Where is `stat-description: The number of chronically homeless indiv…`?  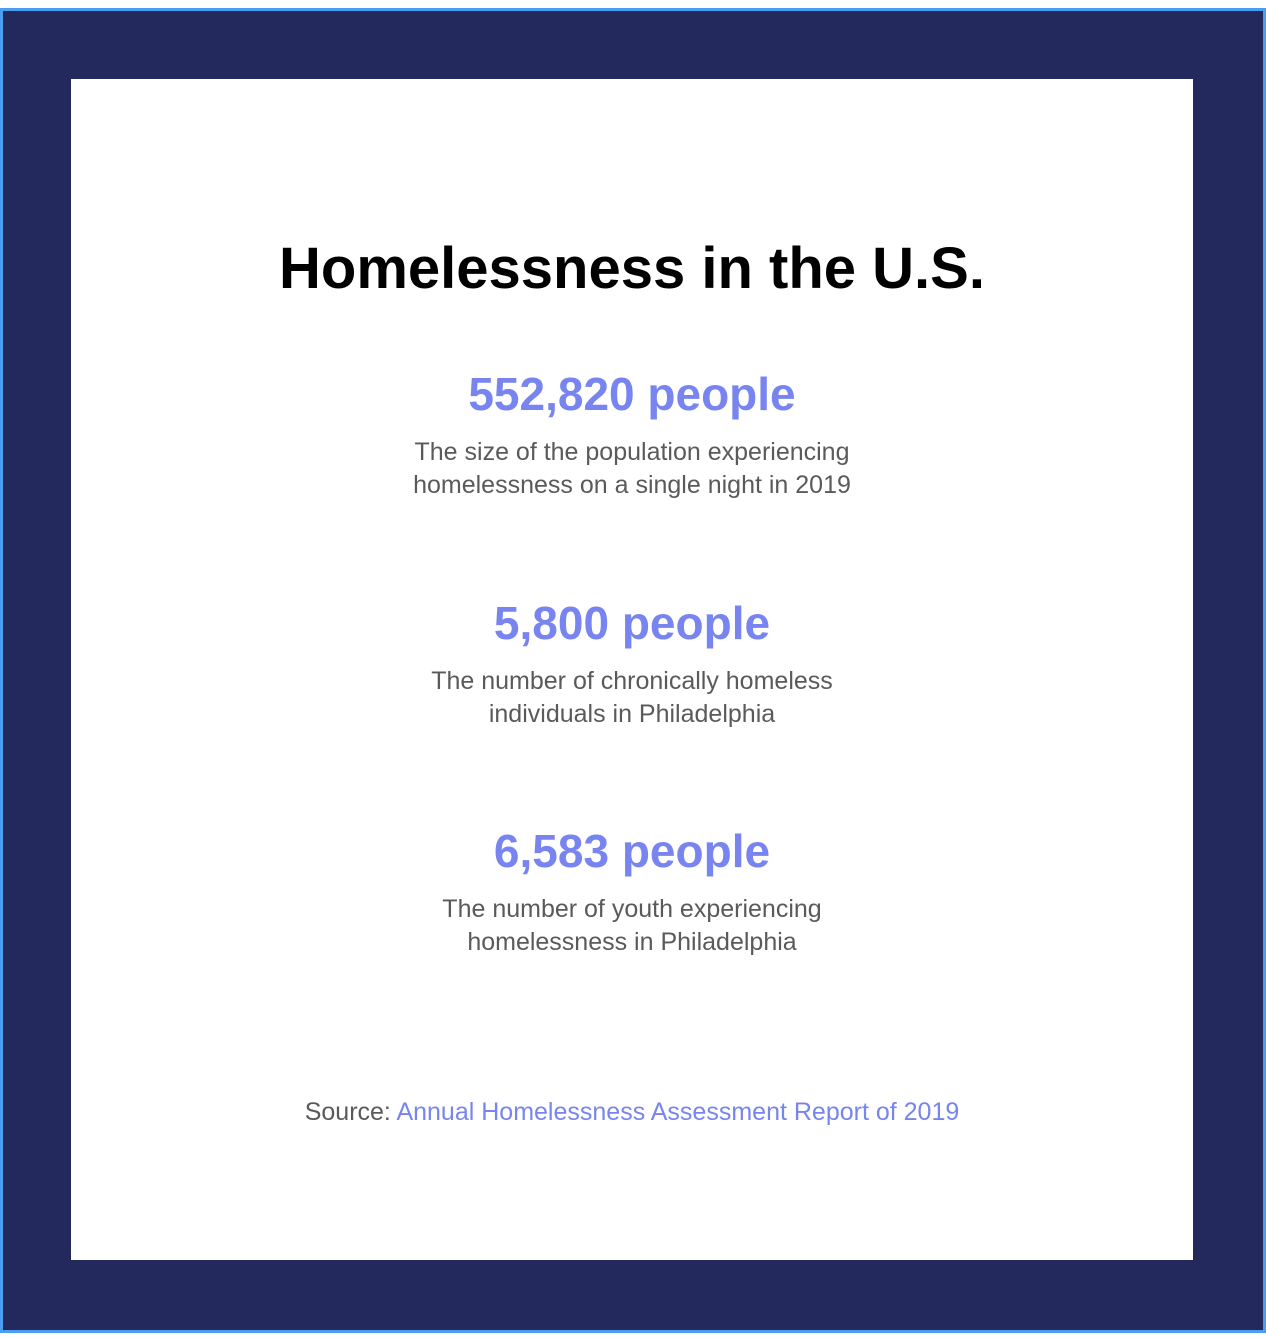
stat-description: The number of chronically homeless indiv… is located at coordinates (632, 697).